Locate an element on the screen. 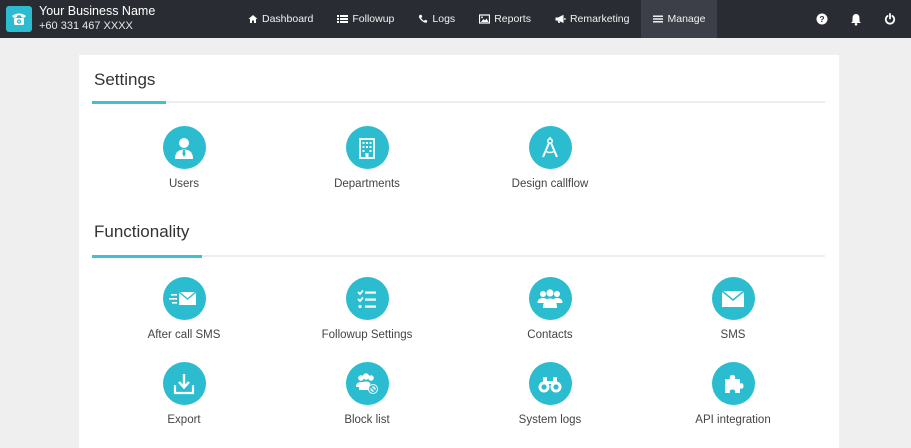 The width and height of the screenshot is (911, 448). help-icon: ? is located at coordinates (822, 19).